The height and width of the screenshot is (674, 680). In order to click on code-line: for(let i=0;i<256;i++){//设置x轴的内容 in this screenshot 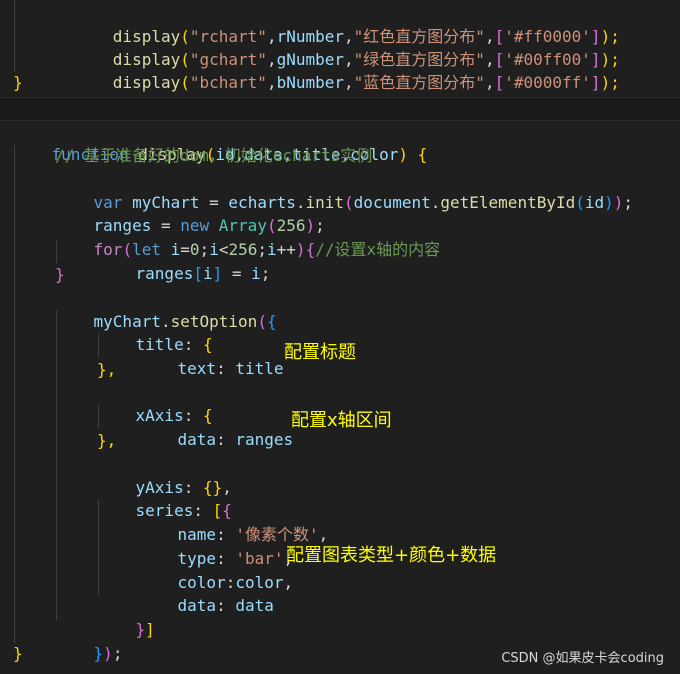, I will do `click(248, 237)`.